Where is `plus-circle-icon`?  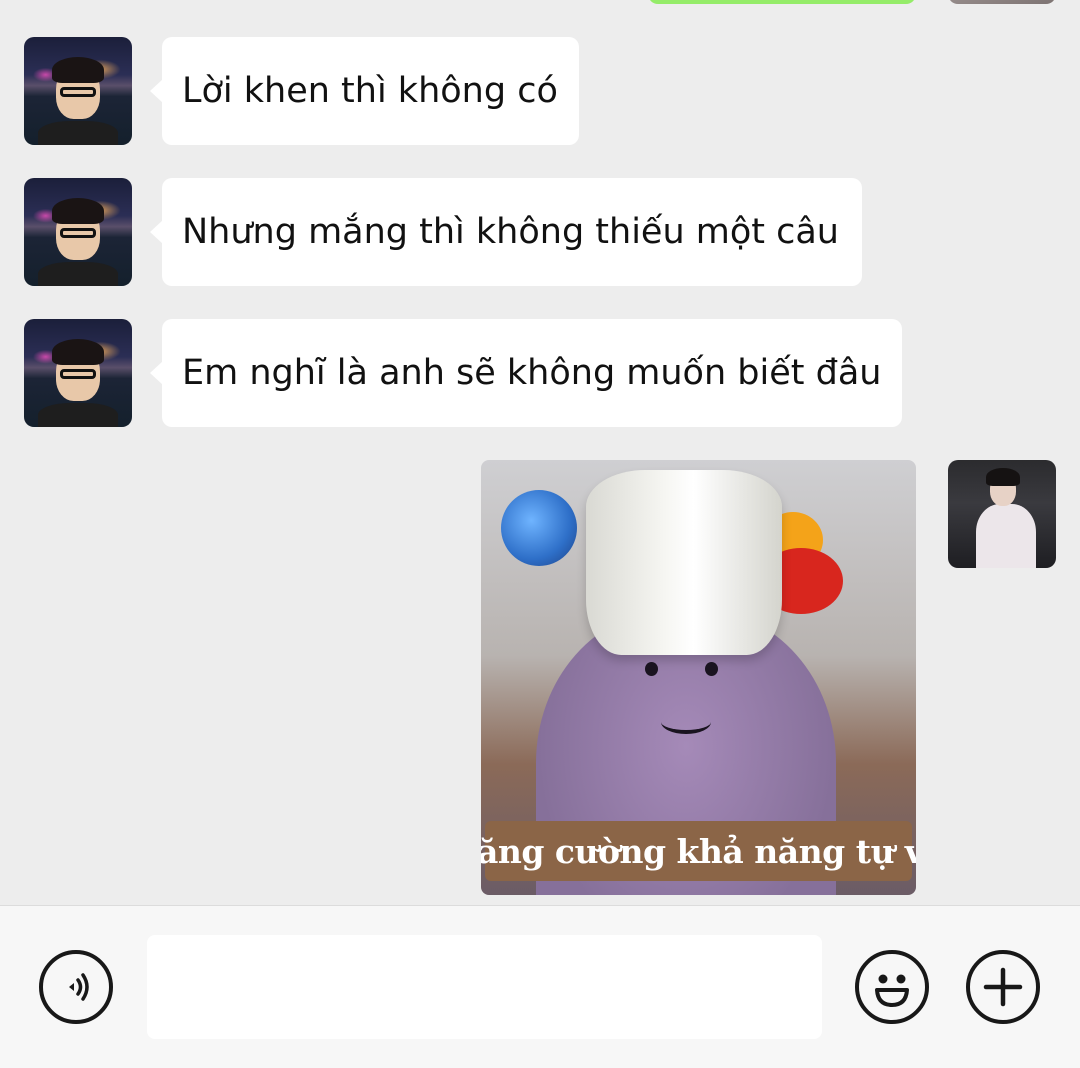
plus-circle-icon is located at coordinates (1003, 987).